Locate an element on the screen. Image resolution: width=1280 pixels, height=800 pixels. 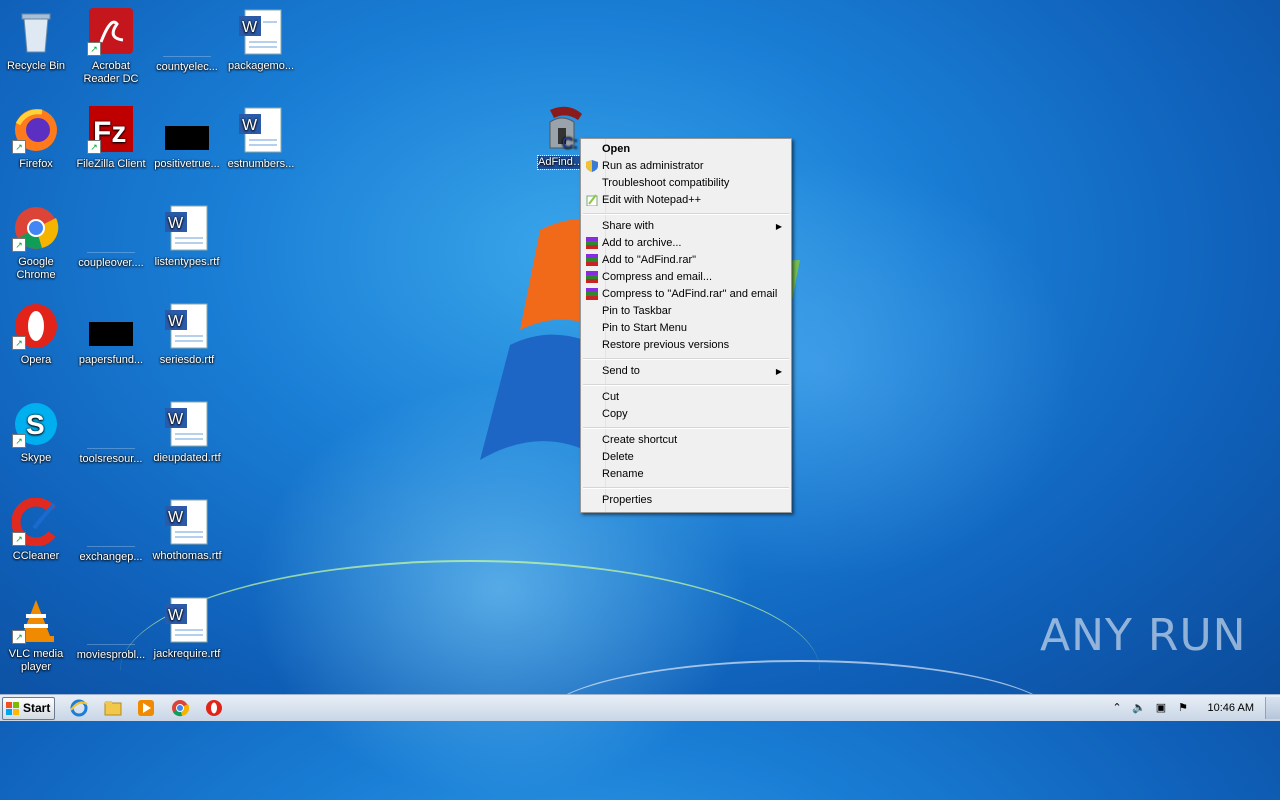
start-label: Start is located at coordinates (37, 708).